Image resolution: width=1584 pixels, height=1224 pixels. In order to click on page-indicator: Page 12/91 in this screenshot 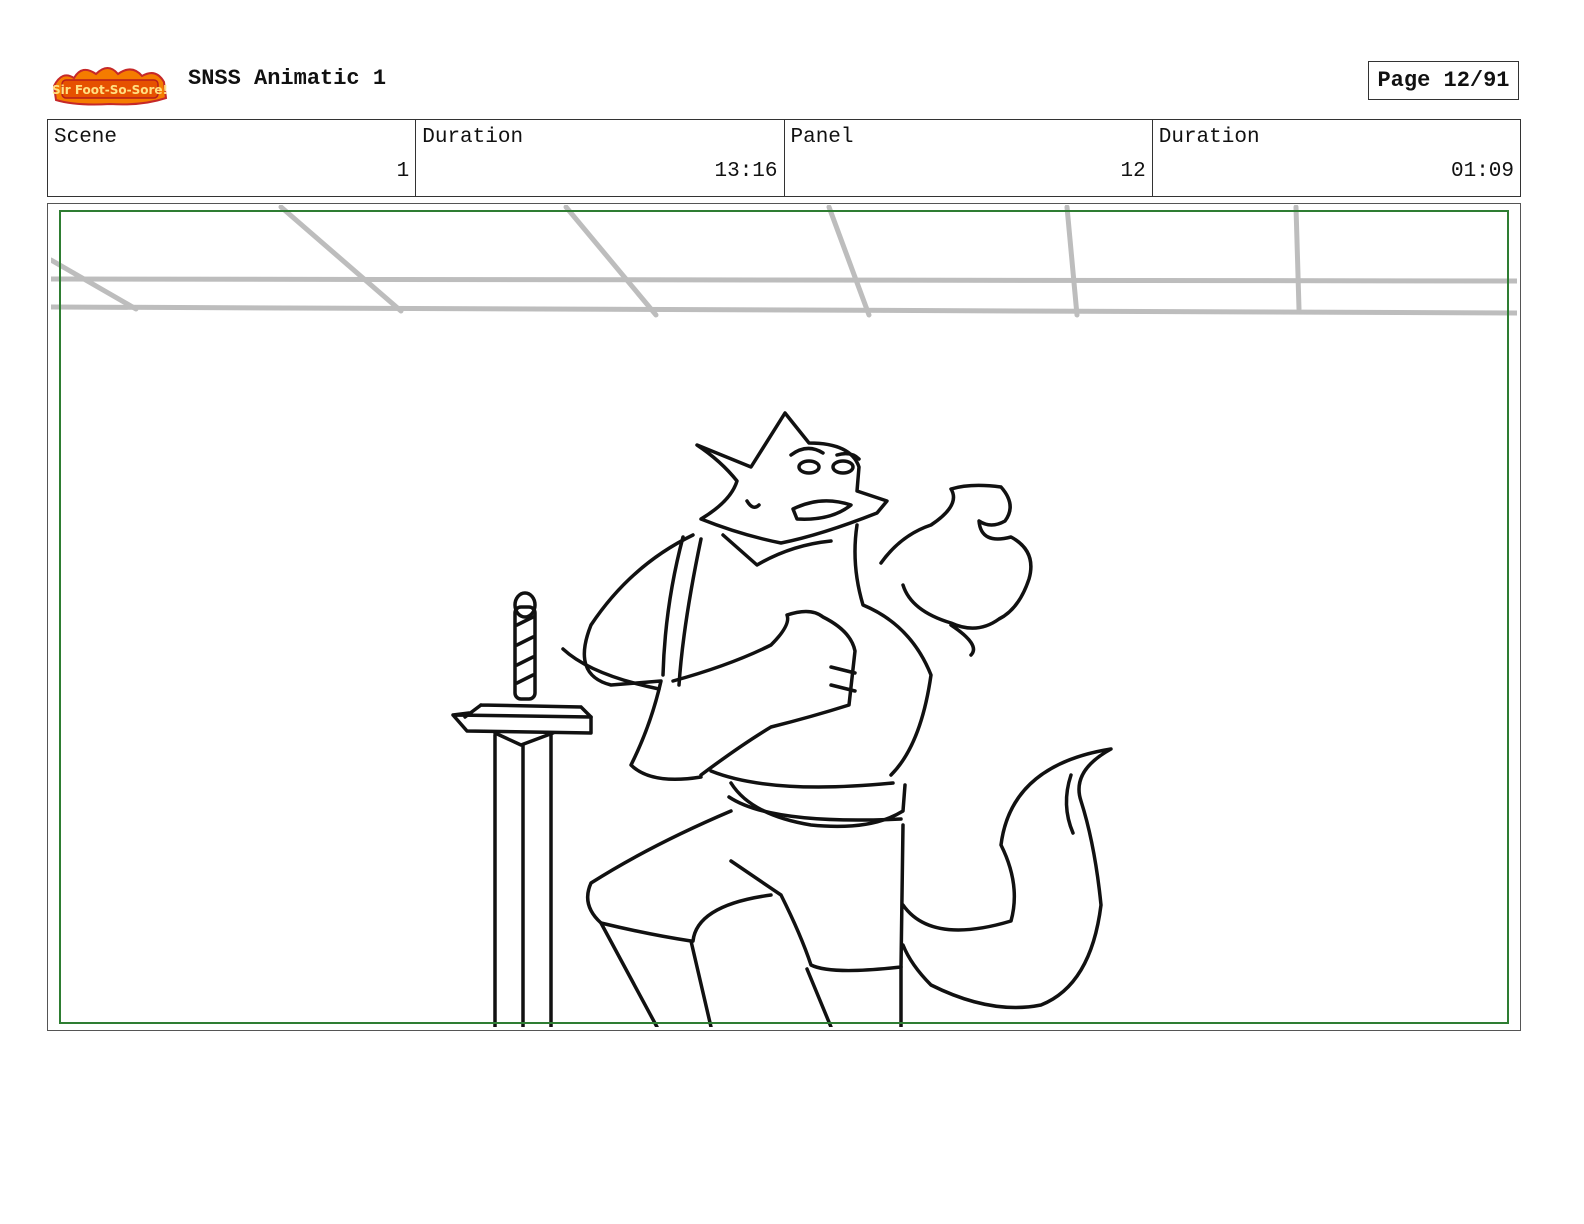, I will do `click(1443, 80)`.